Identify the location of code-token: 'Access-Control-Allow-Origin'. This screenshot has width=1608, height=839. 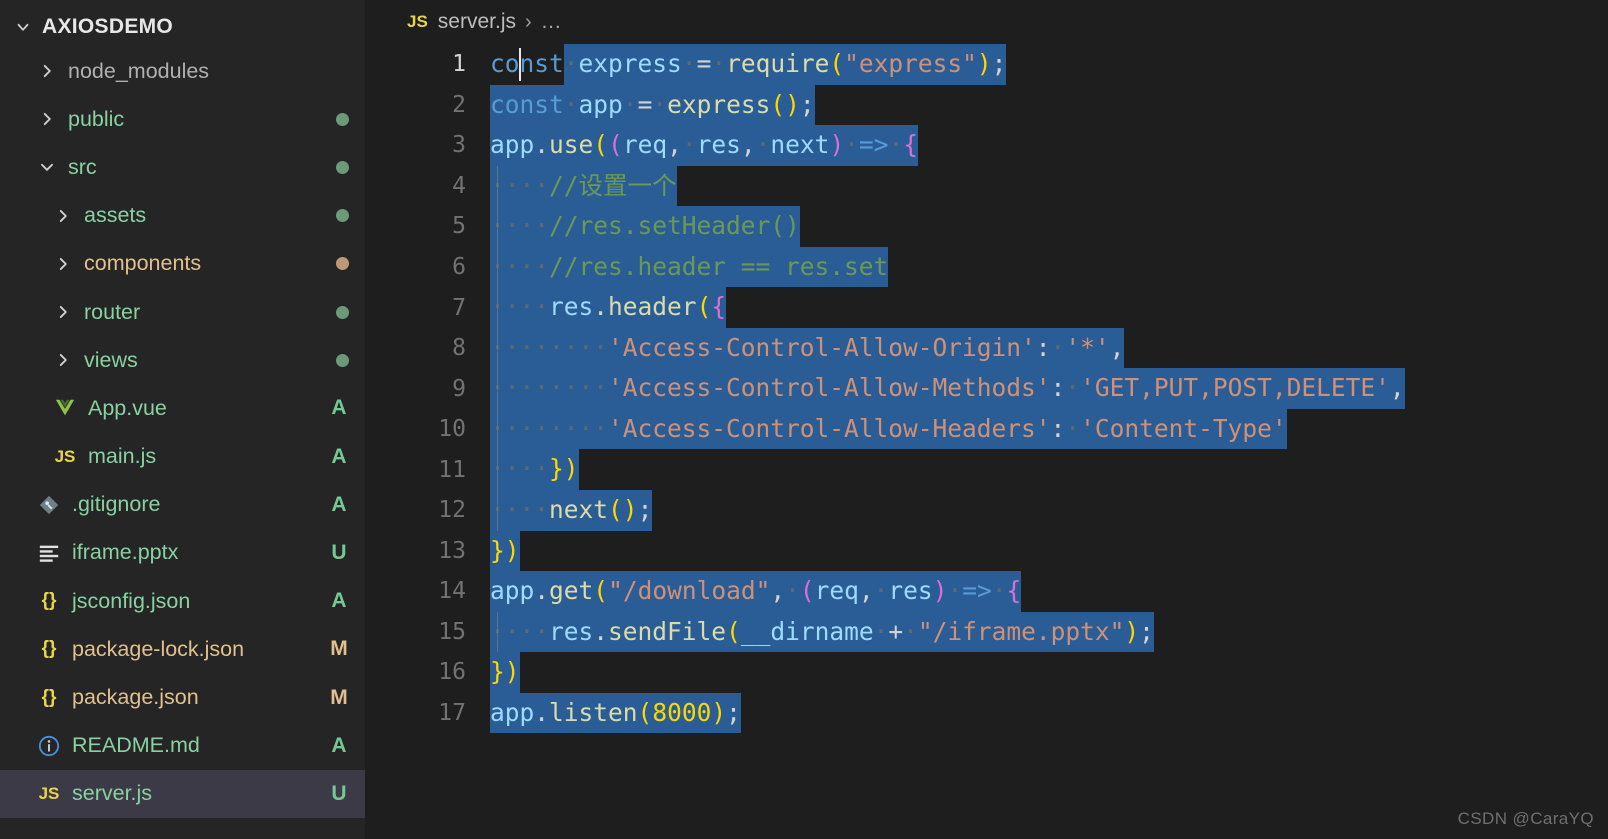
(822, 348).